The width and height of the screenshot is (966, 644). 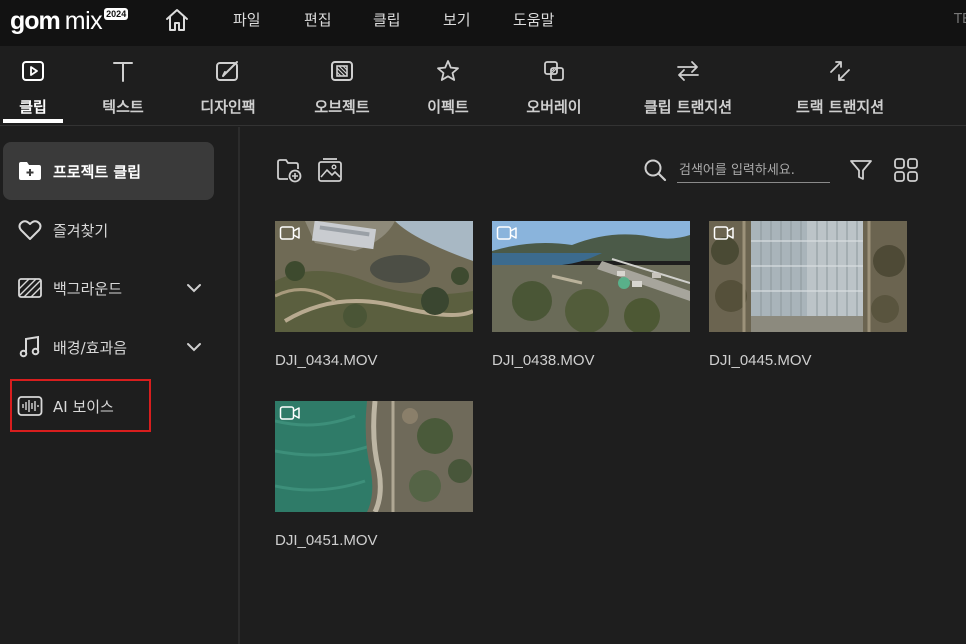 What do you see at coordinates (123, 86) in the screenshot?
I see `tab-text: 텍스트` at bounding box center [123, 86].